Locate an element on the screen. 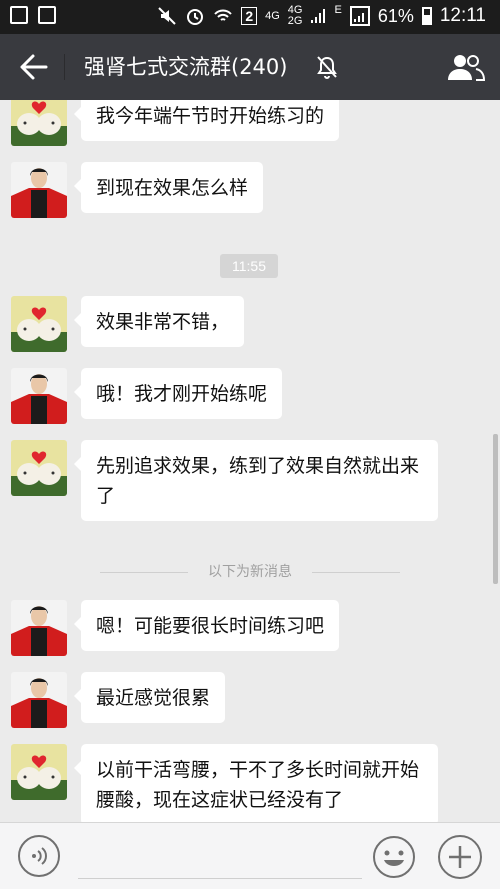  header-separator is located at coordinates (64, 67).